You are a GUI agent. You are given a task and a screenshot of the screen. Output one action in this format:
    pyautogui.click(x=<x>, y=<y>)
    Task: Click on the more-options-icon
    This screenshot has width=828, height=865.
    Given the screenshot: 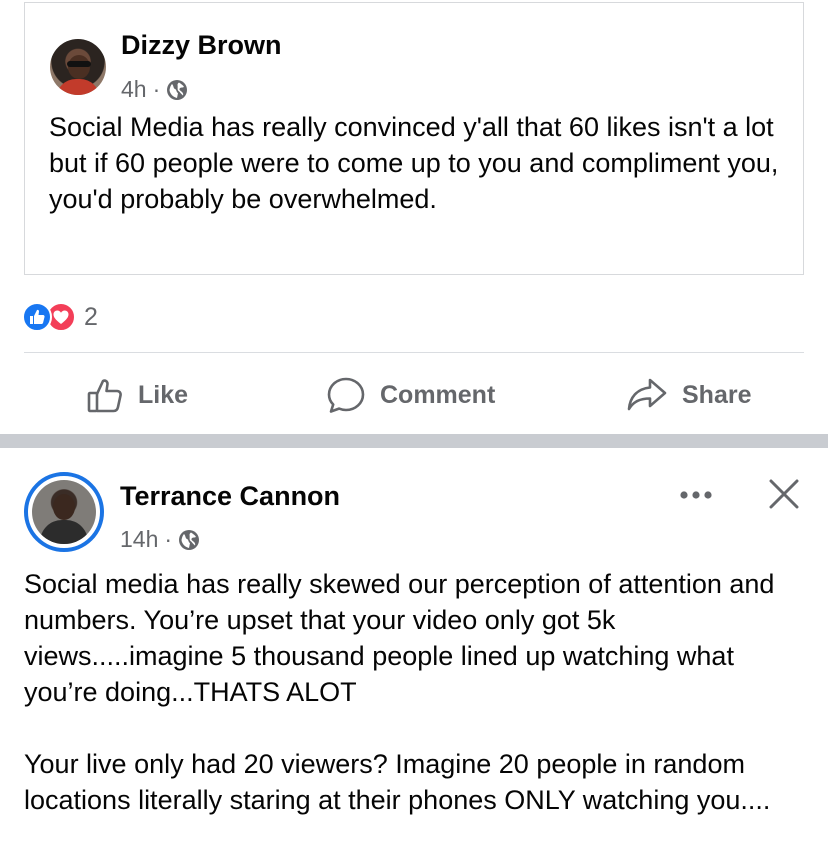 What is the action you would take?
    pyautogui.click(x=696, y=495)
    